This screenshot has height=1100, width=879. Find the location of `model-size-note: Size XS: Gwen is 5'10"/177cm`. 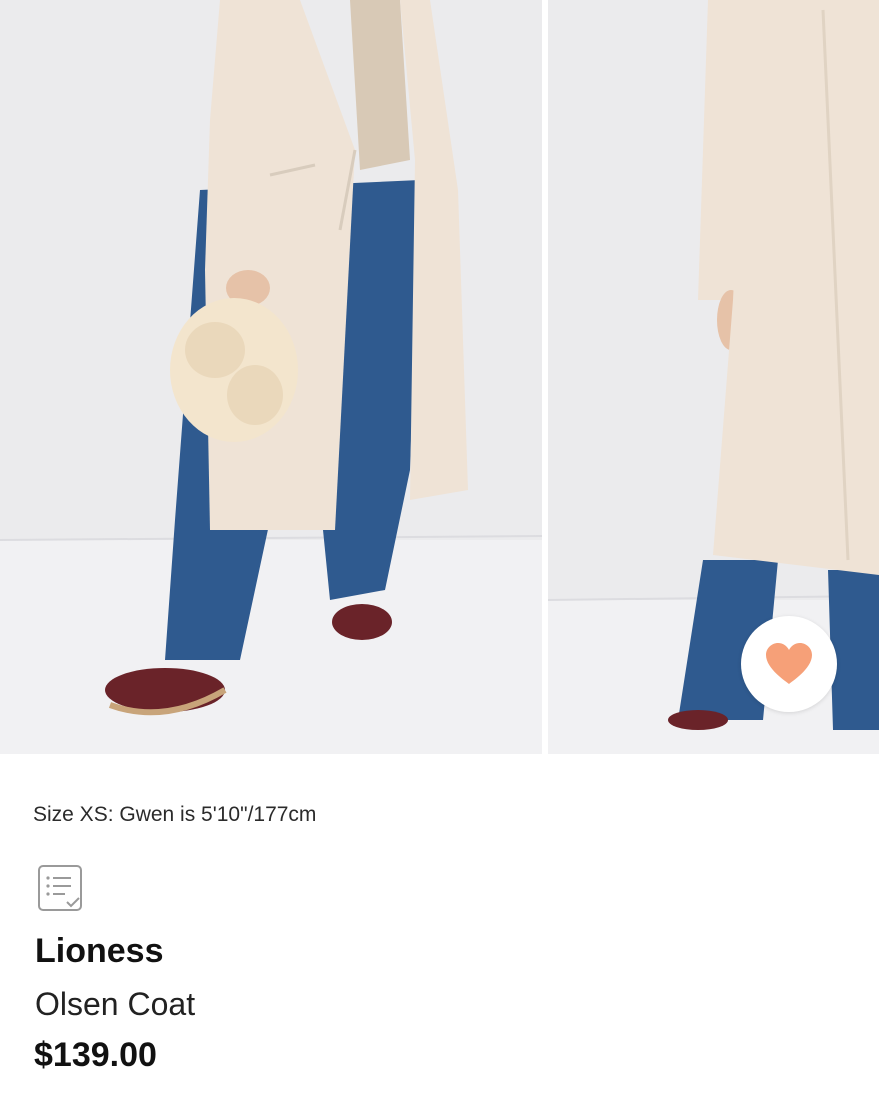

model-size-note: Size XS: Gwen is 5'10"/177cm is located at coordinates (175, 814).